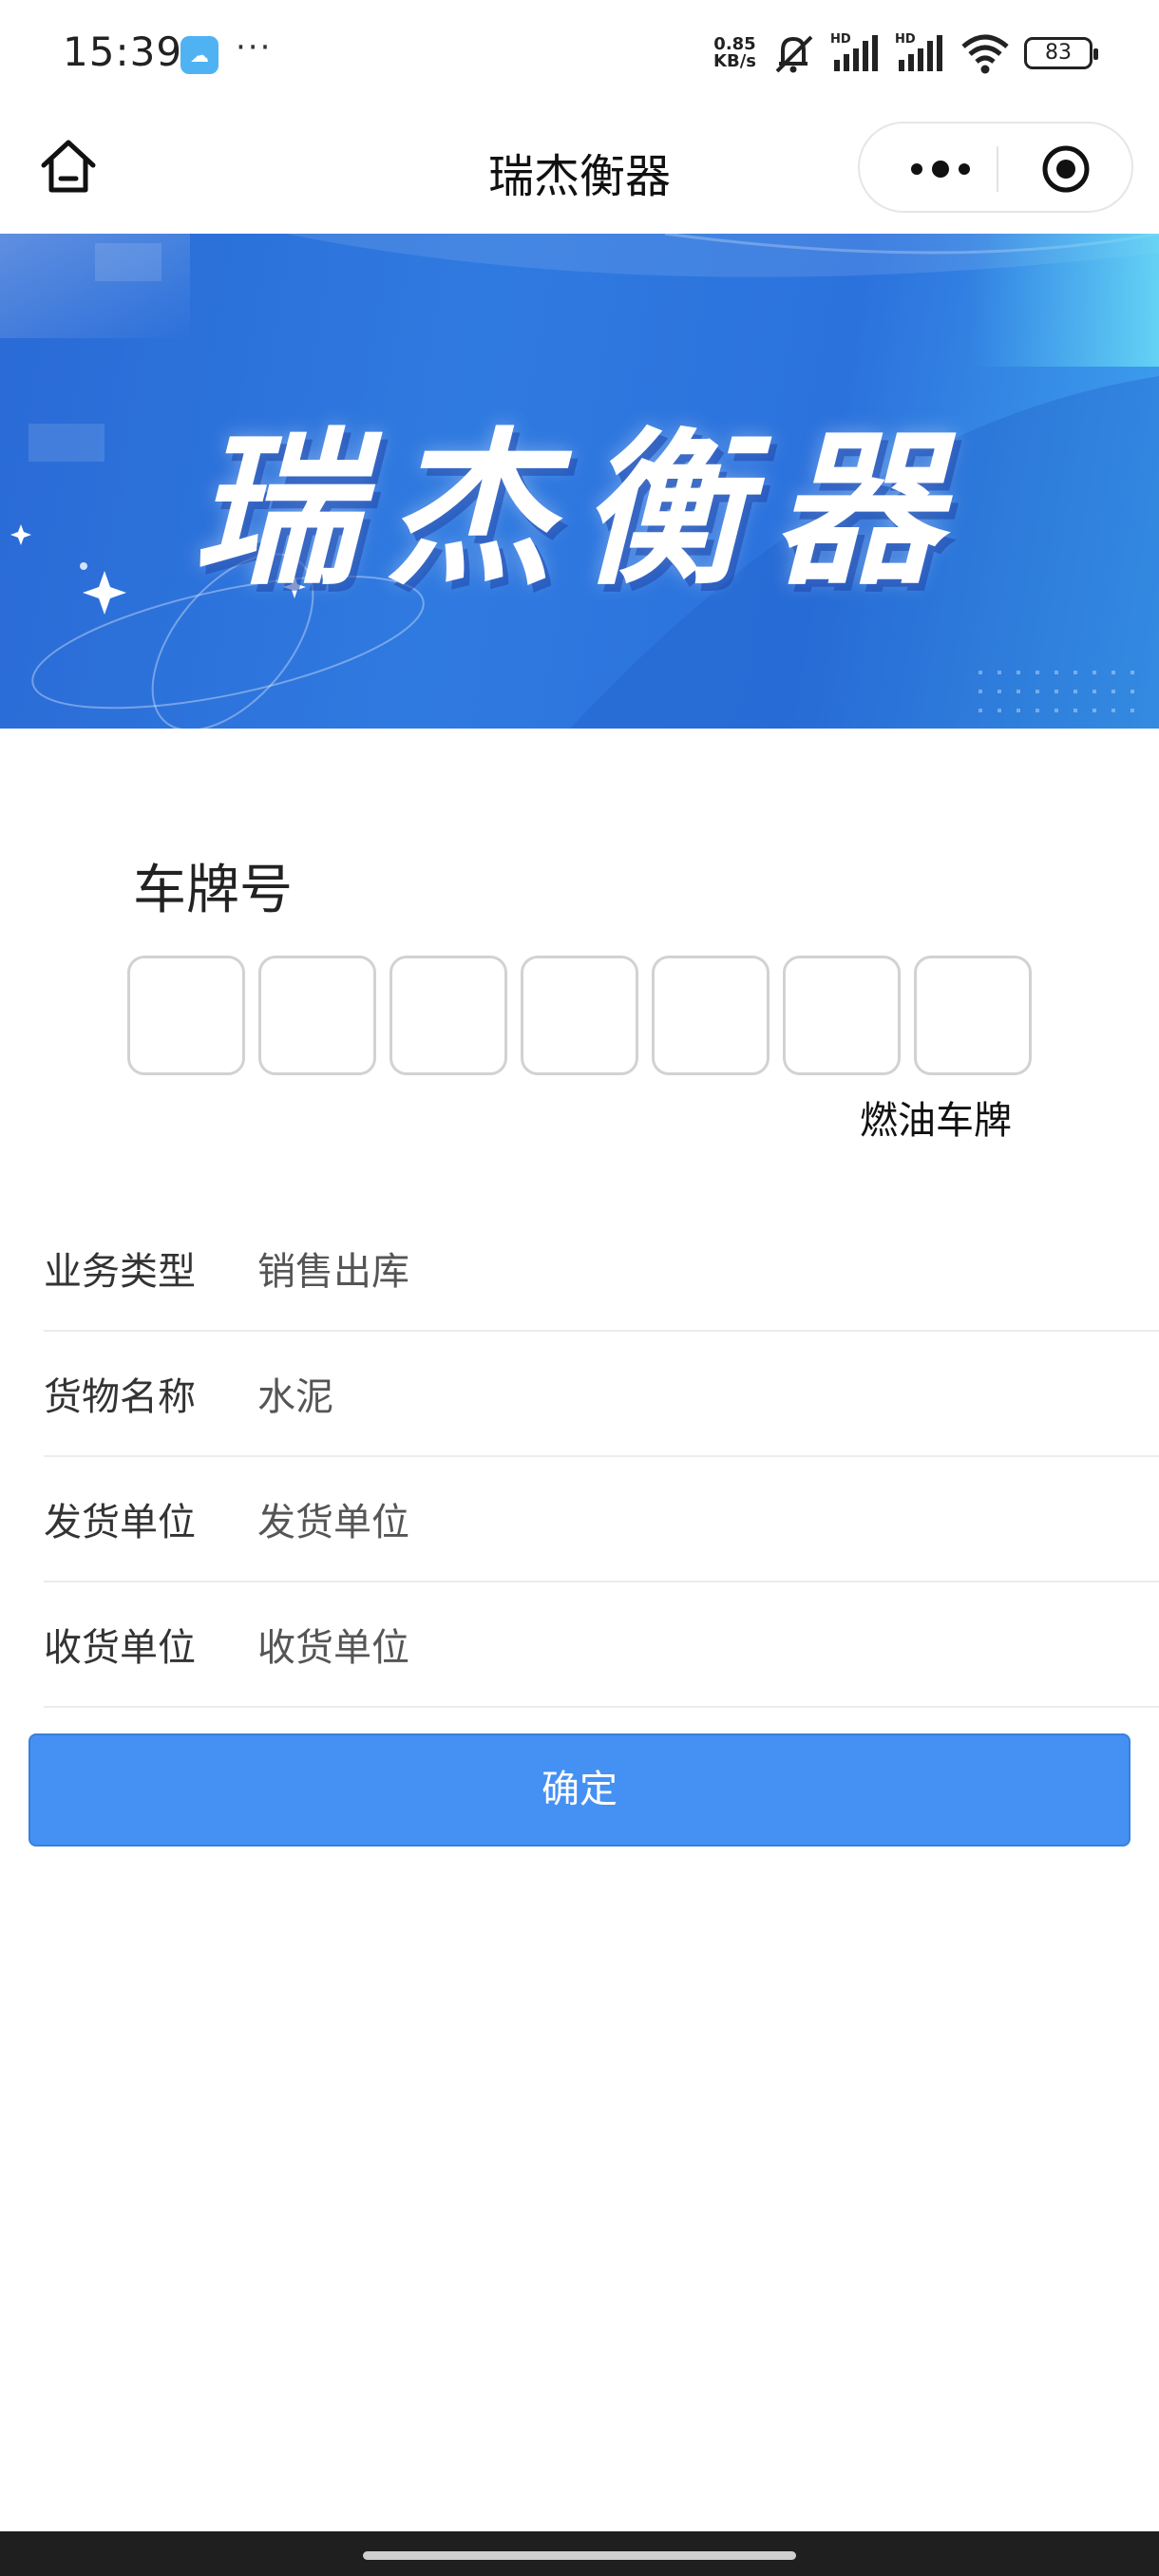  I want to click on miniprogram-capsule, so click(995, 167).